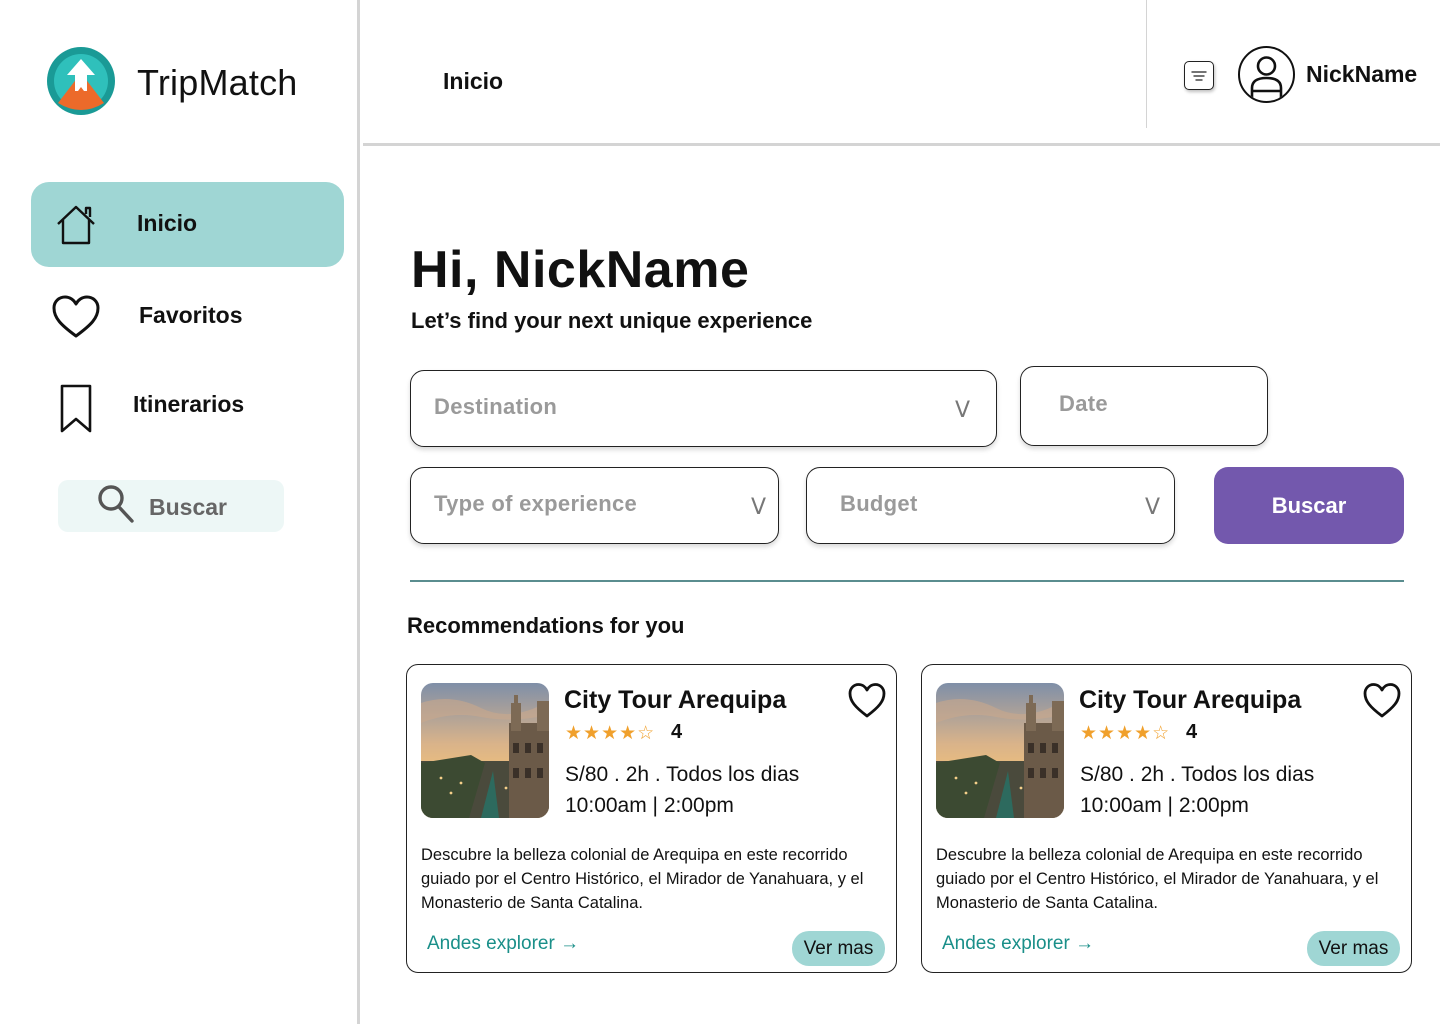 This screenshot has width=1440, height=1024. Describe the element at coordinates (879, 503) in the screenshot. I see `budget-placeholder: Budget` at that location.